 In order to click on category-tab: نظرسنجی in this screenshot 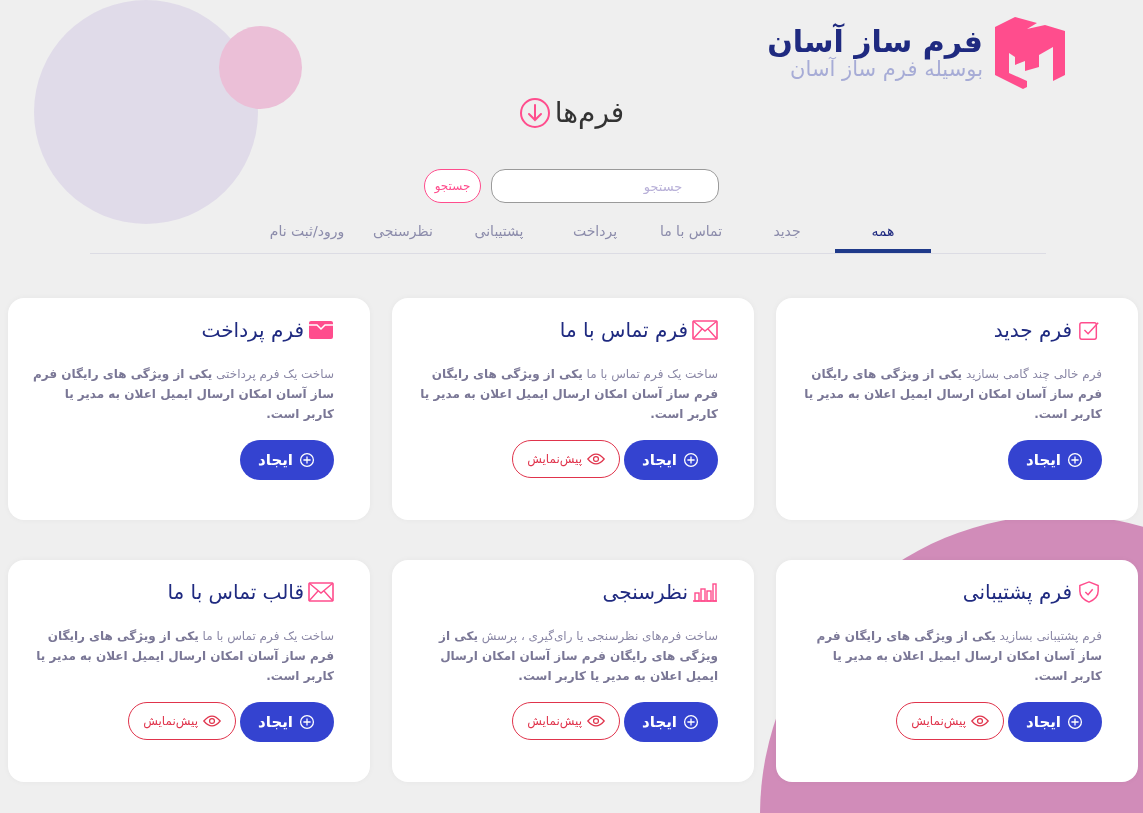, I will do `click(403, 237)`.